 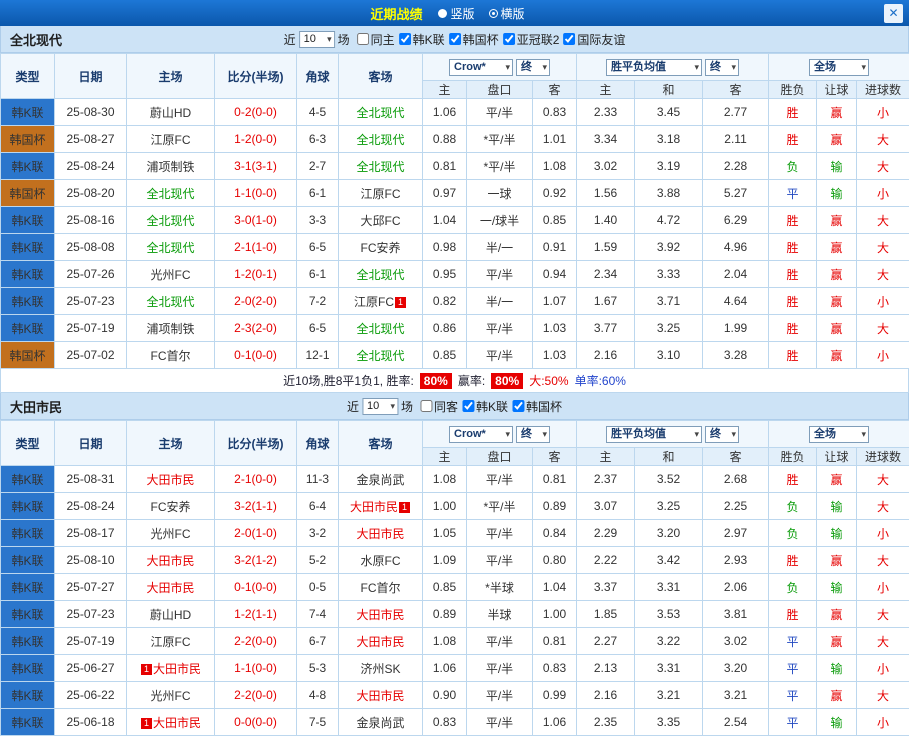 What do you see at coordinates (444, 301) in the screenshot?
I see `asia-home-cell: 0.82` at bounding box center [444, 301].